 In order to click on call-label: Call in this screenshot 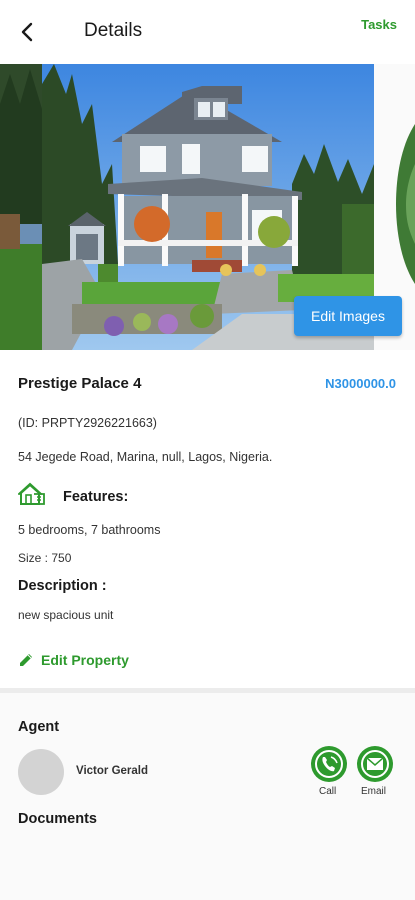, I will do `click(328, 791)`.